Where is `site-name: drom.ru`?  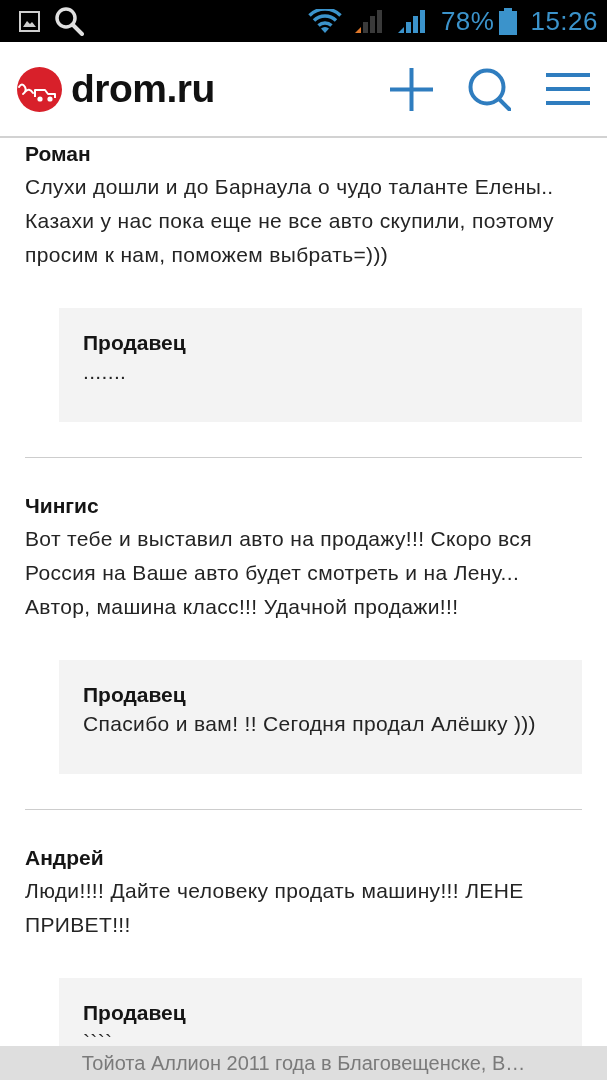
site-name: drom.ru is located at coordinates (143, 89).